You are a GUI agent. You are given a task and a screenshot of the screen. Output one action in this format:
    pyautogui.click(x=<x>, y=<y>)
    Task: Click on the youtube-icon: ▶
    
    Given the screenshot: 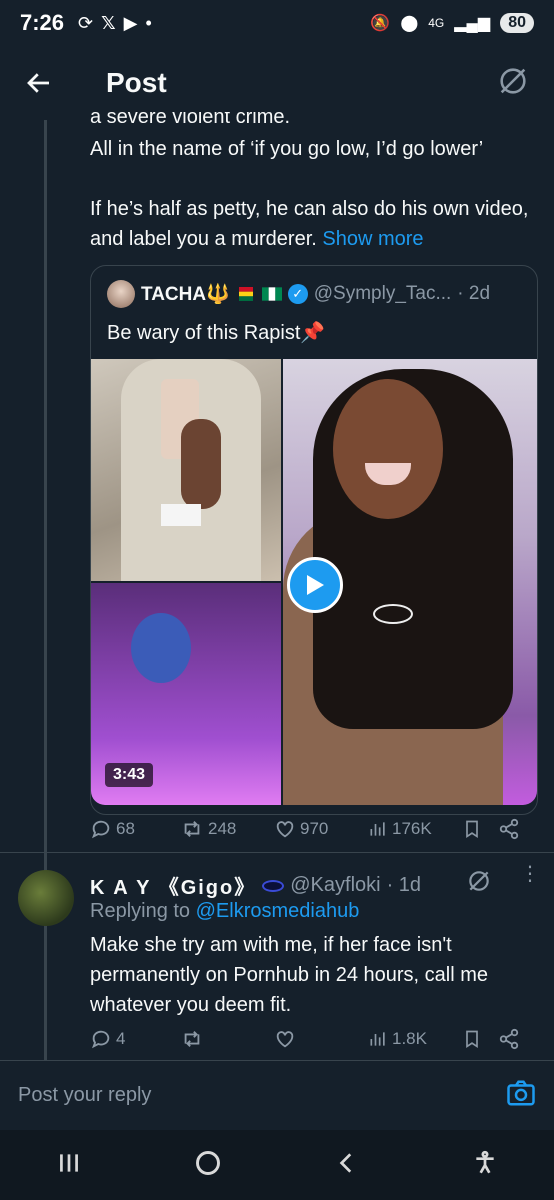 What is the action you would take?
    pyautogui.click(x=130, y=22)
    